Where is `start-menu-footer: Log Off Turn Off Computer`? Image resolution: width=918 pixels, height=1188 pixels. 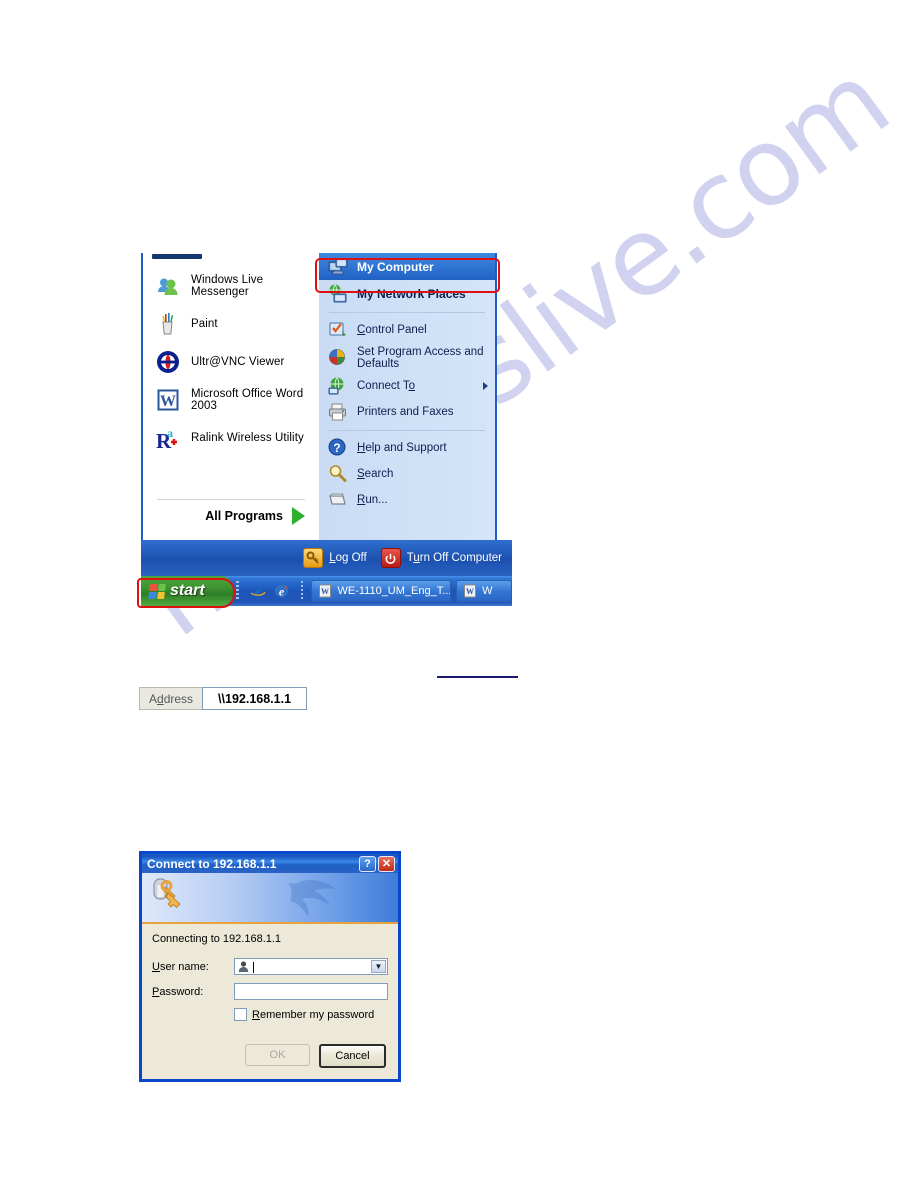 start-menu-footer: Log Off Turn Off Computer is located at coordinates (326, 558).